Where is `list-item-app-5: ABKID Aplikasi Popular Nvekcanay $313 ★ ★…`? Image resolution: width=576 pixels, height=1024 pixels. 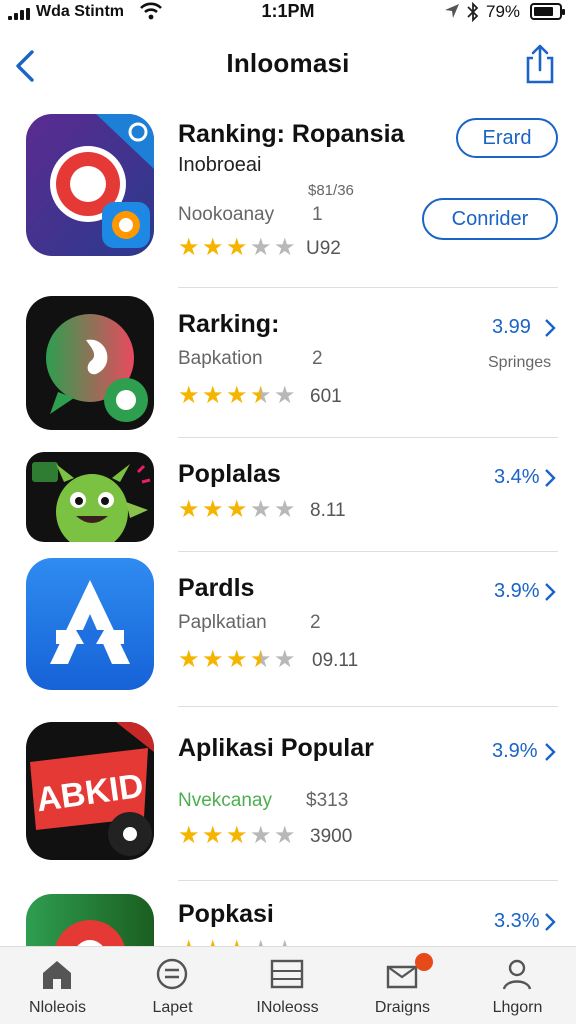 list-item-app-5: ABKID Aplikasi Popular Nvekcanay $313 ★ ★… is located at coordinates (288, 797).